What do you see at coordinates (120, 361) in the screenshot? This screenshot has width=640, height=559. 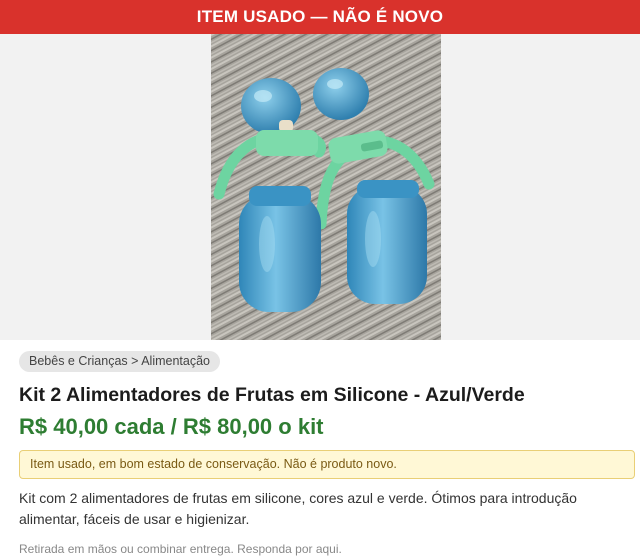 I see `category-breadcrumb: Bebês e Crianças > Alimentação` at bounding box center [120, 361].